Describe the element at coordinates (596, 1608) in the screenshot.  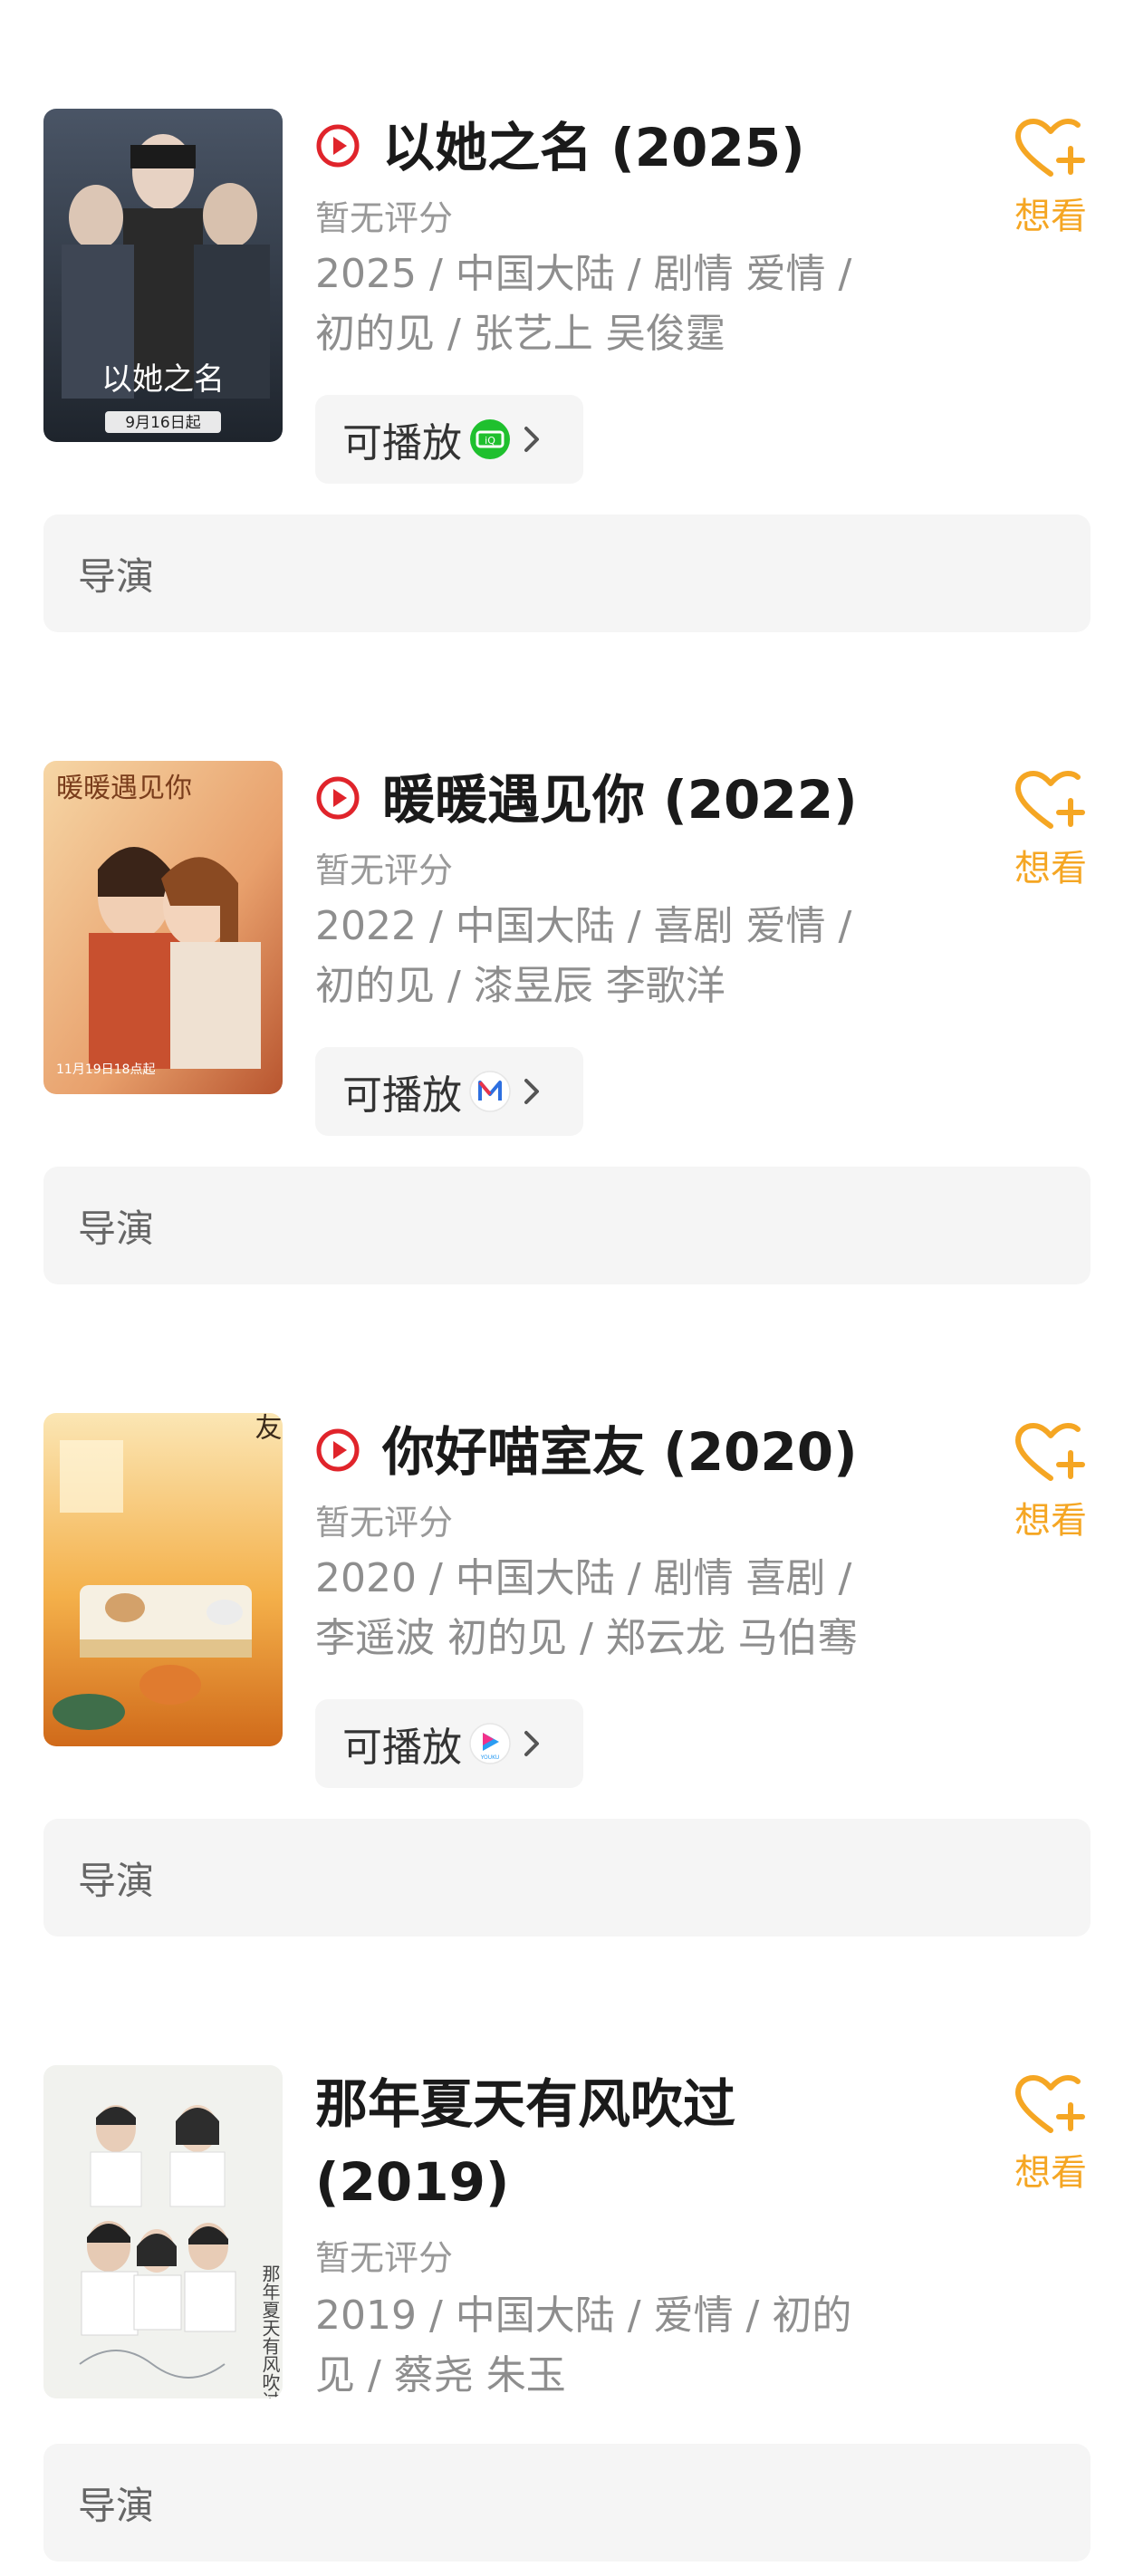
I see `movie-meta: 2020 / 中国大陆 / 剧情 喜剧 / 李遥波 初的见 / 郑云龙 马伯骞` at that location.